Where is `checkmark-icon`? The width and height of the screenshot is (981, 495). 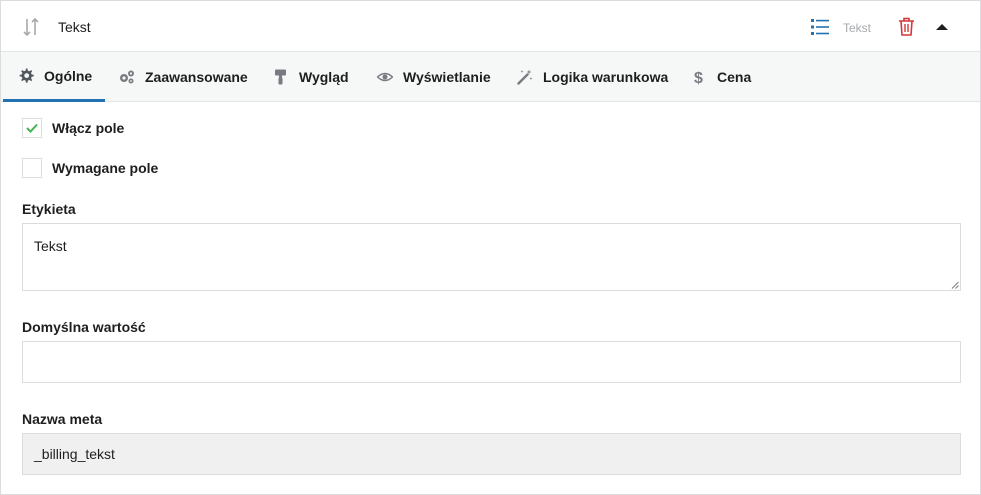 checkmark-icon is located at coordinates (32, 128).